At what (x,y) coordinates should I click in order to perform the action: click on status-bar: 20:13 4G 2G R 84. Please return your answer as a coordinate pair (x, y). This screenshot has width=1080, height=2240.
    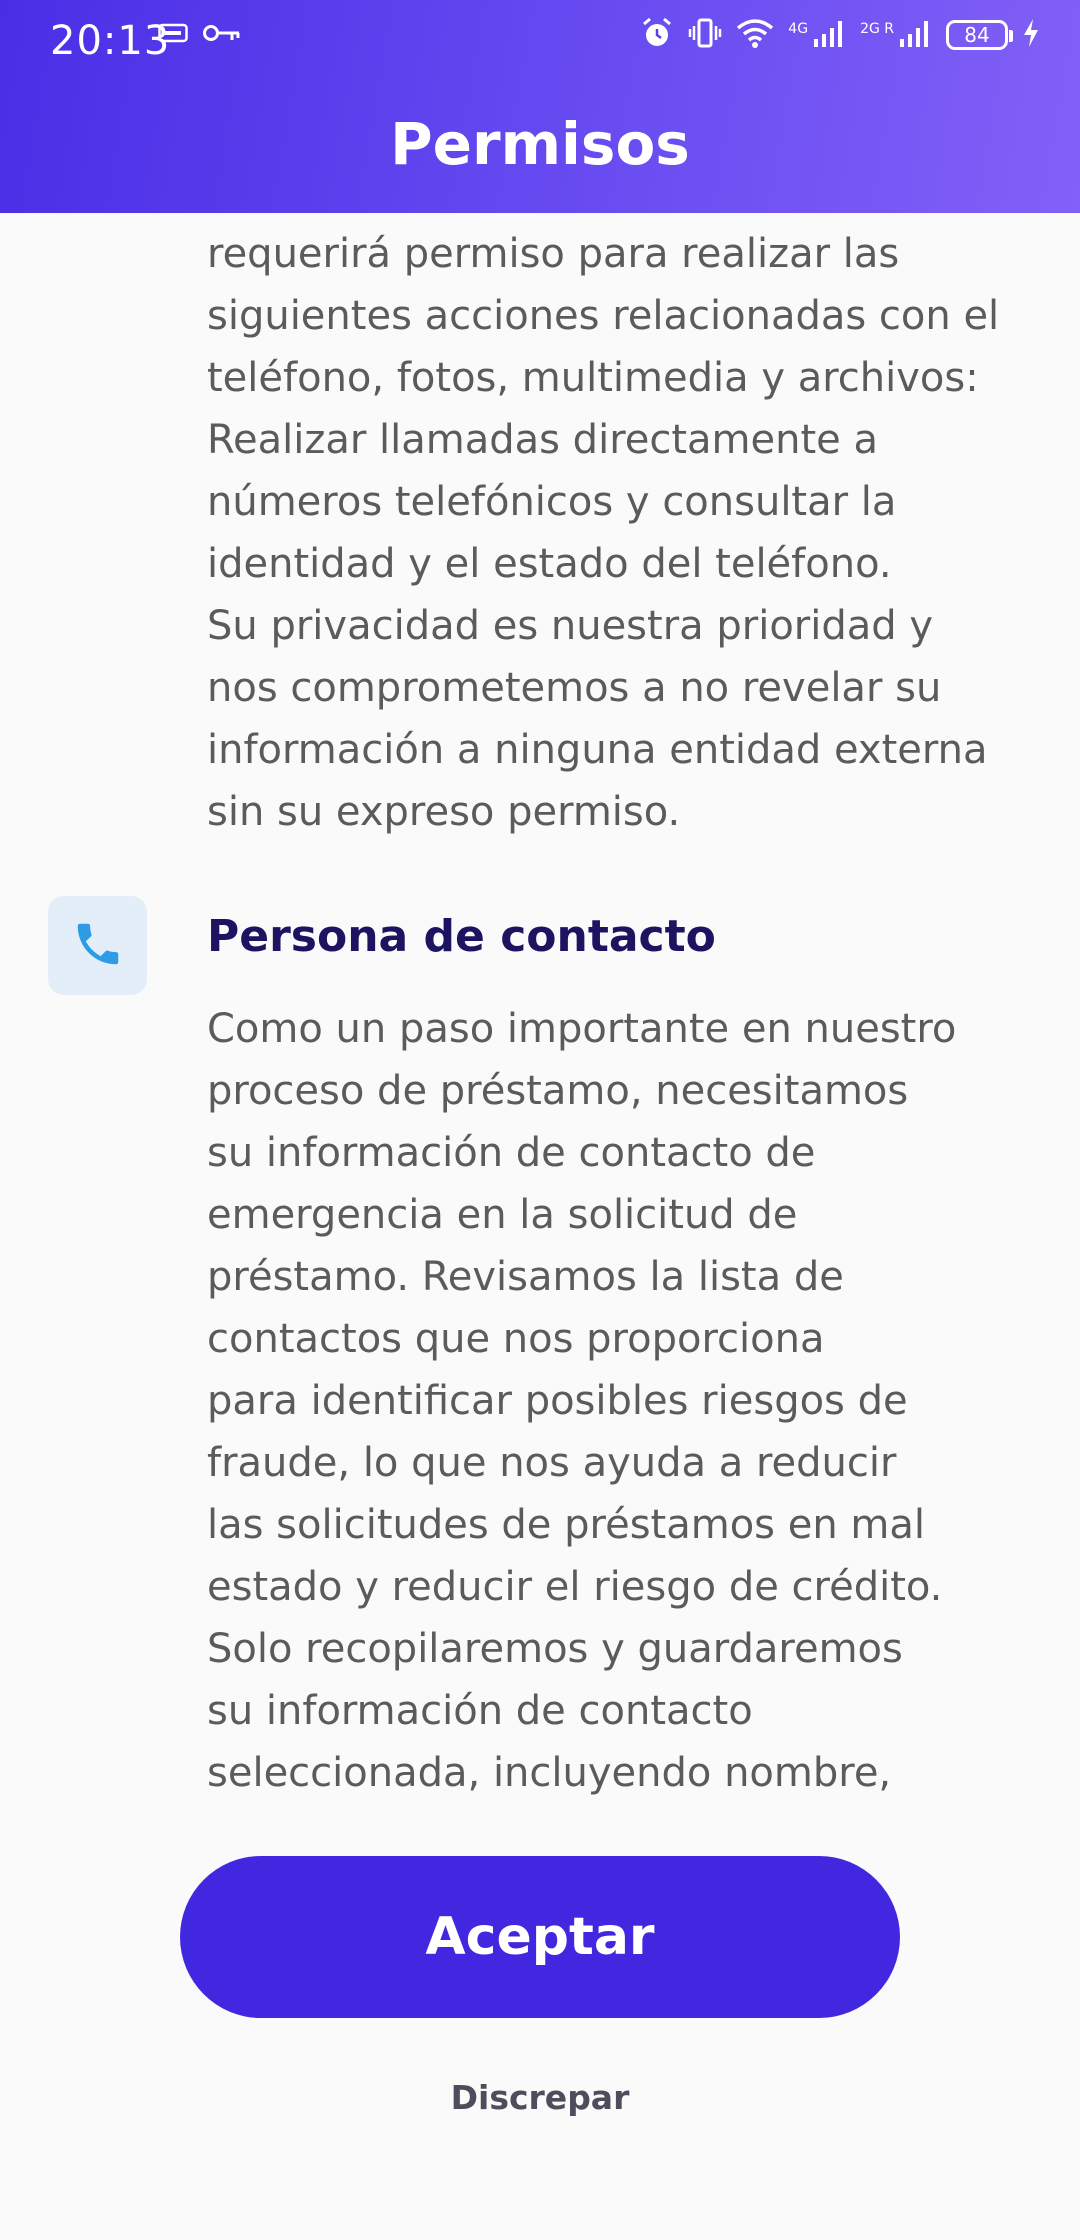
    Looking at the image, I should click on (540, 42).